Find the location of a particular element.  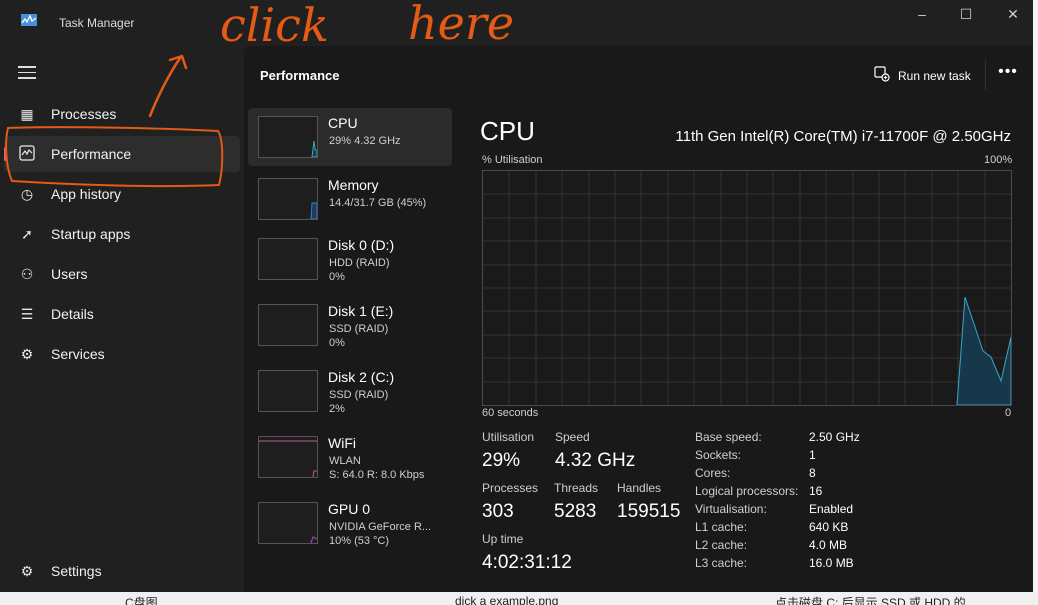

spec-value: Enabled is located at coordinates (831, 509).